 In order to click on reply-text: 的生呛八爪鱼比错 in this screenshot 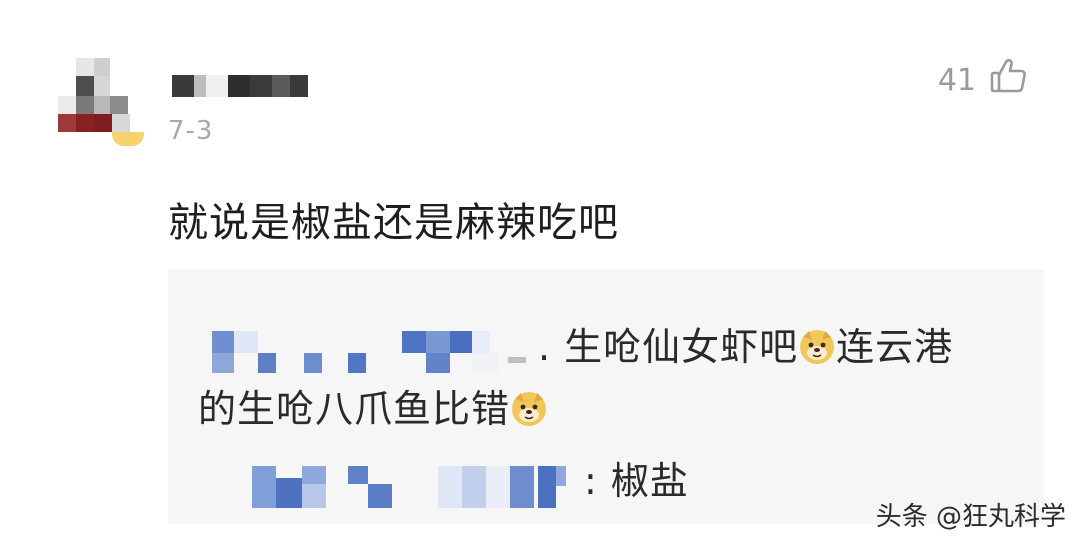, I will do `click(354, 409)`.